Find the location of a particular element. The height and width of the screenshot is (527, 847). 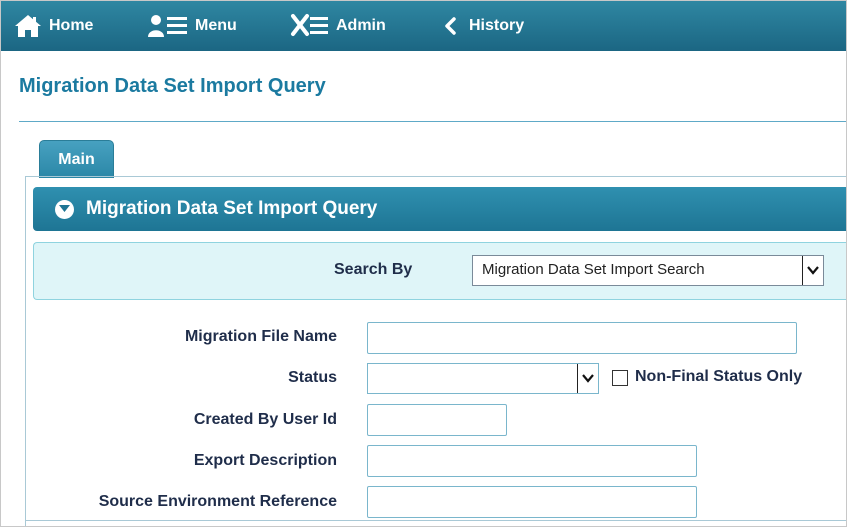

title-divider is located at coordinates (432, 121).